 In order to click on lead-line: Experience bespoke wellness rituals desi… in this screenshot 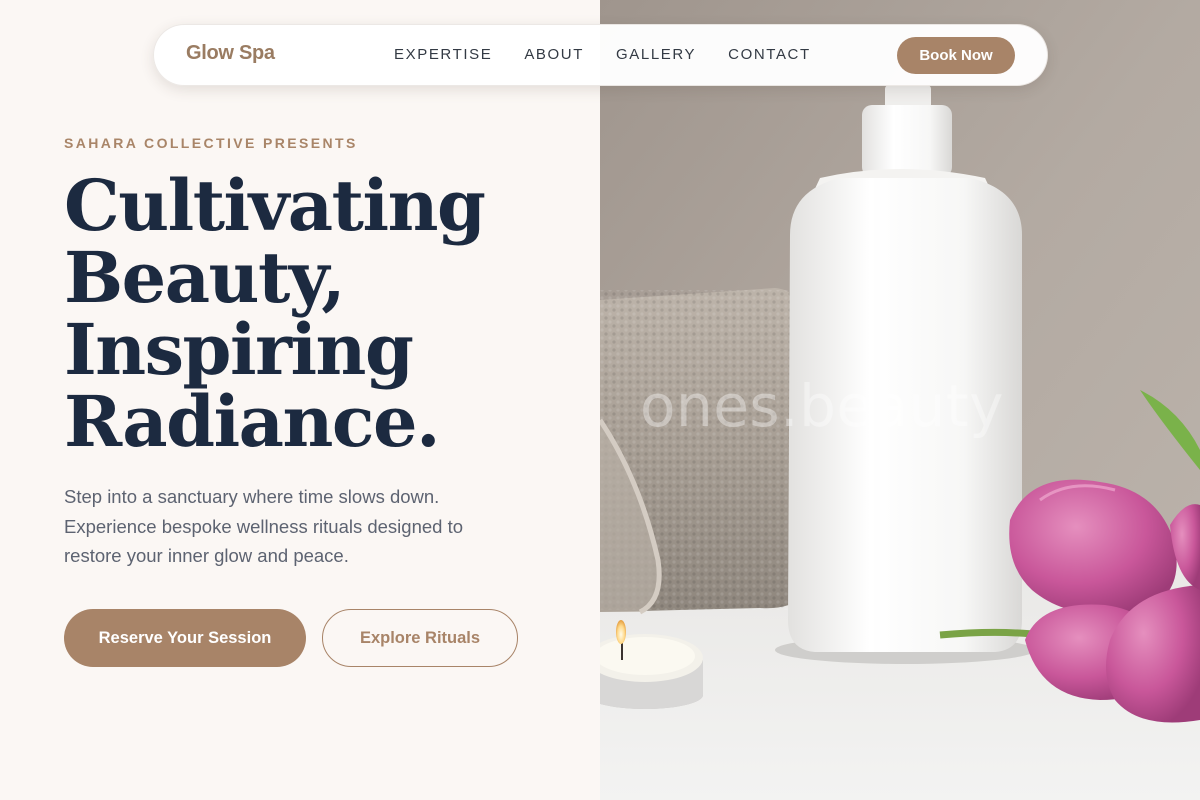, I will do `click(264, 526)`.